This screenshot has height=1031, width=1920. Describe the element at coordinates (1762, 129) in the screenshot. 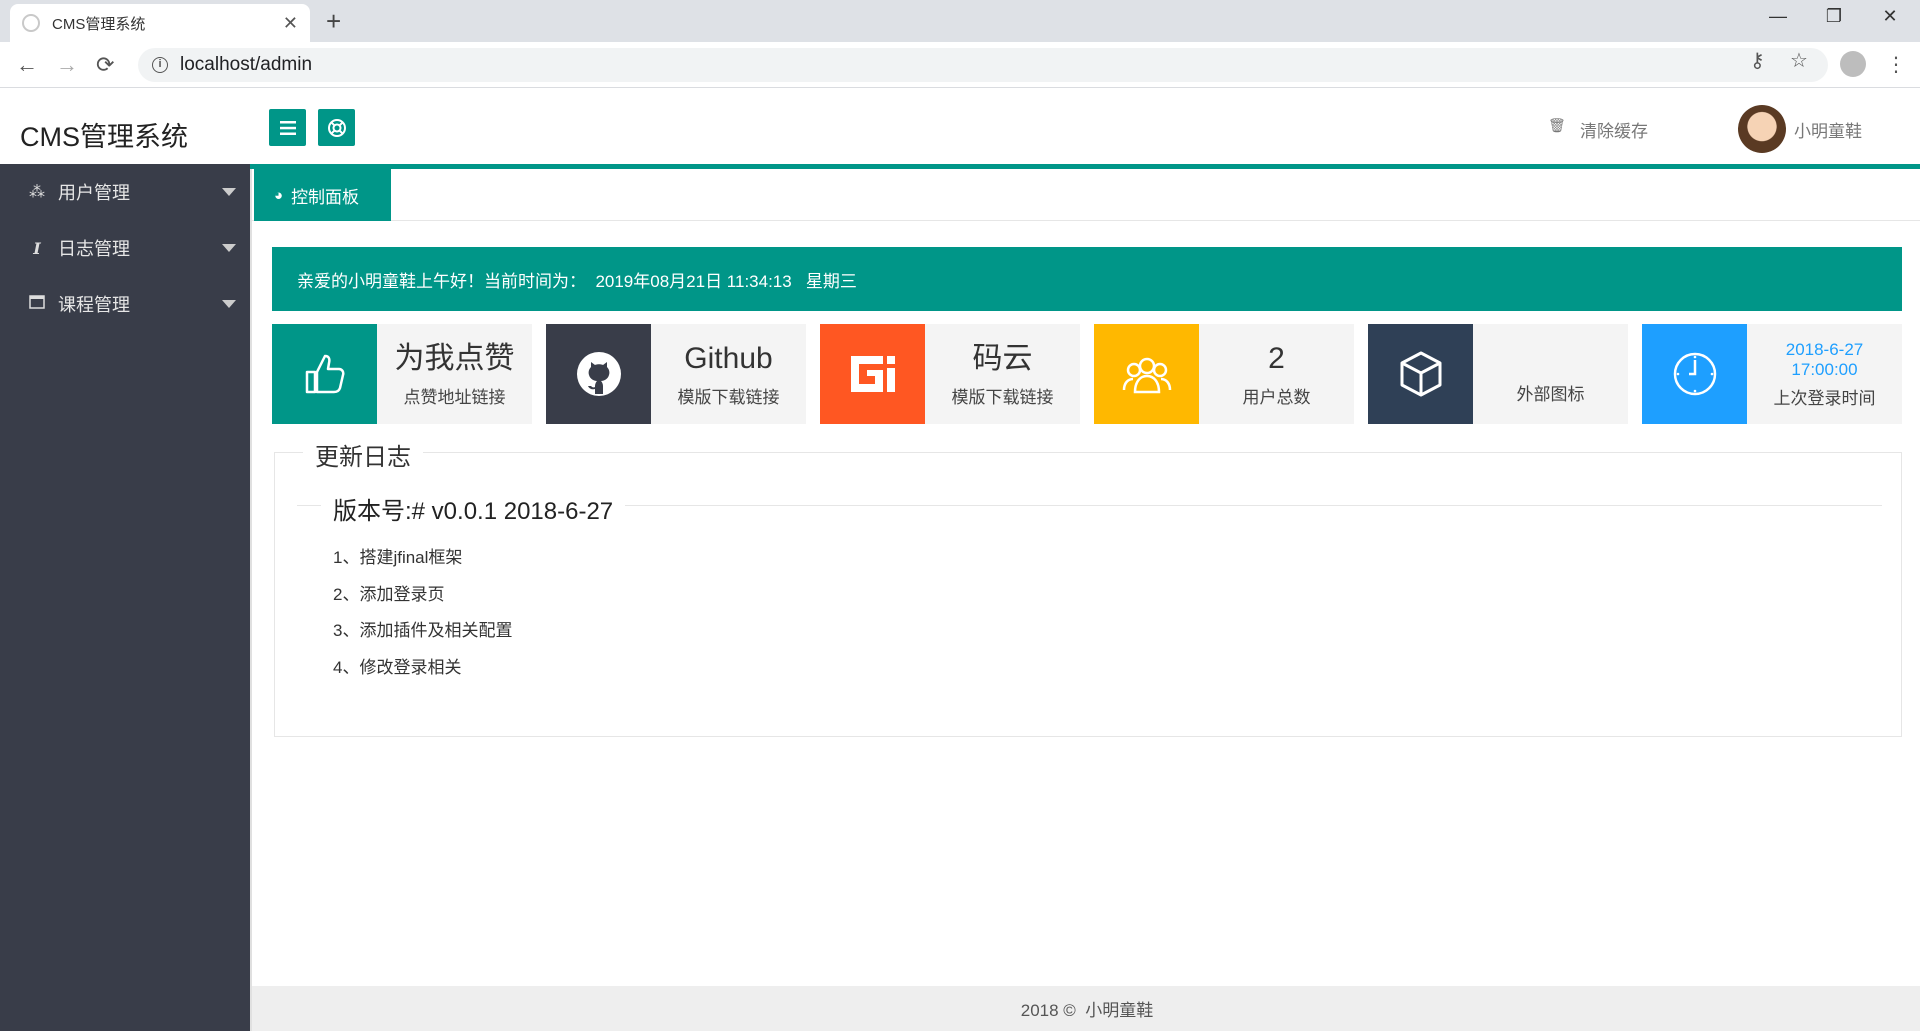

I see `avatar` at that location.